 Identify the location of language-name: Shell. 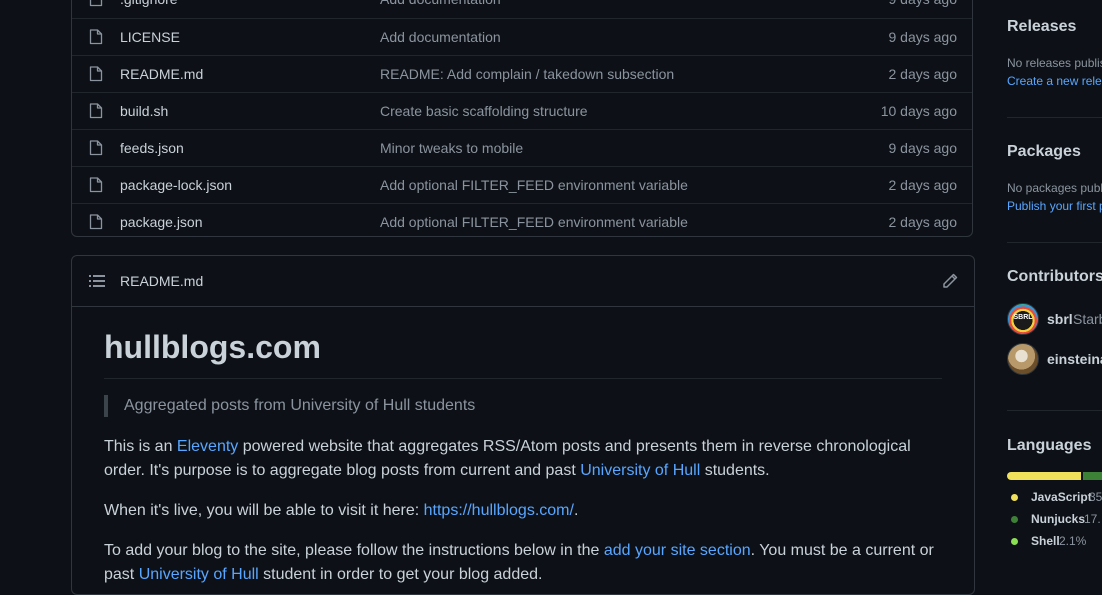
(1045, 541).